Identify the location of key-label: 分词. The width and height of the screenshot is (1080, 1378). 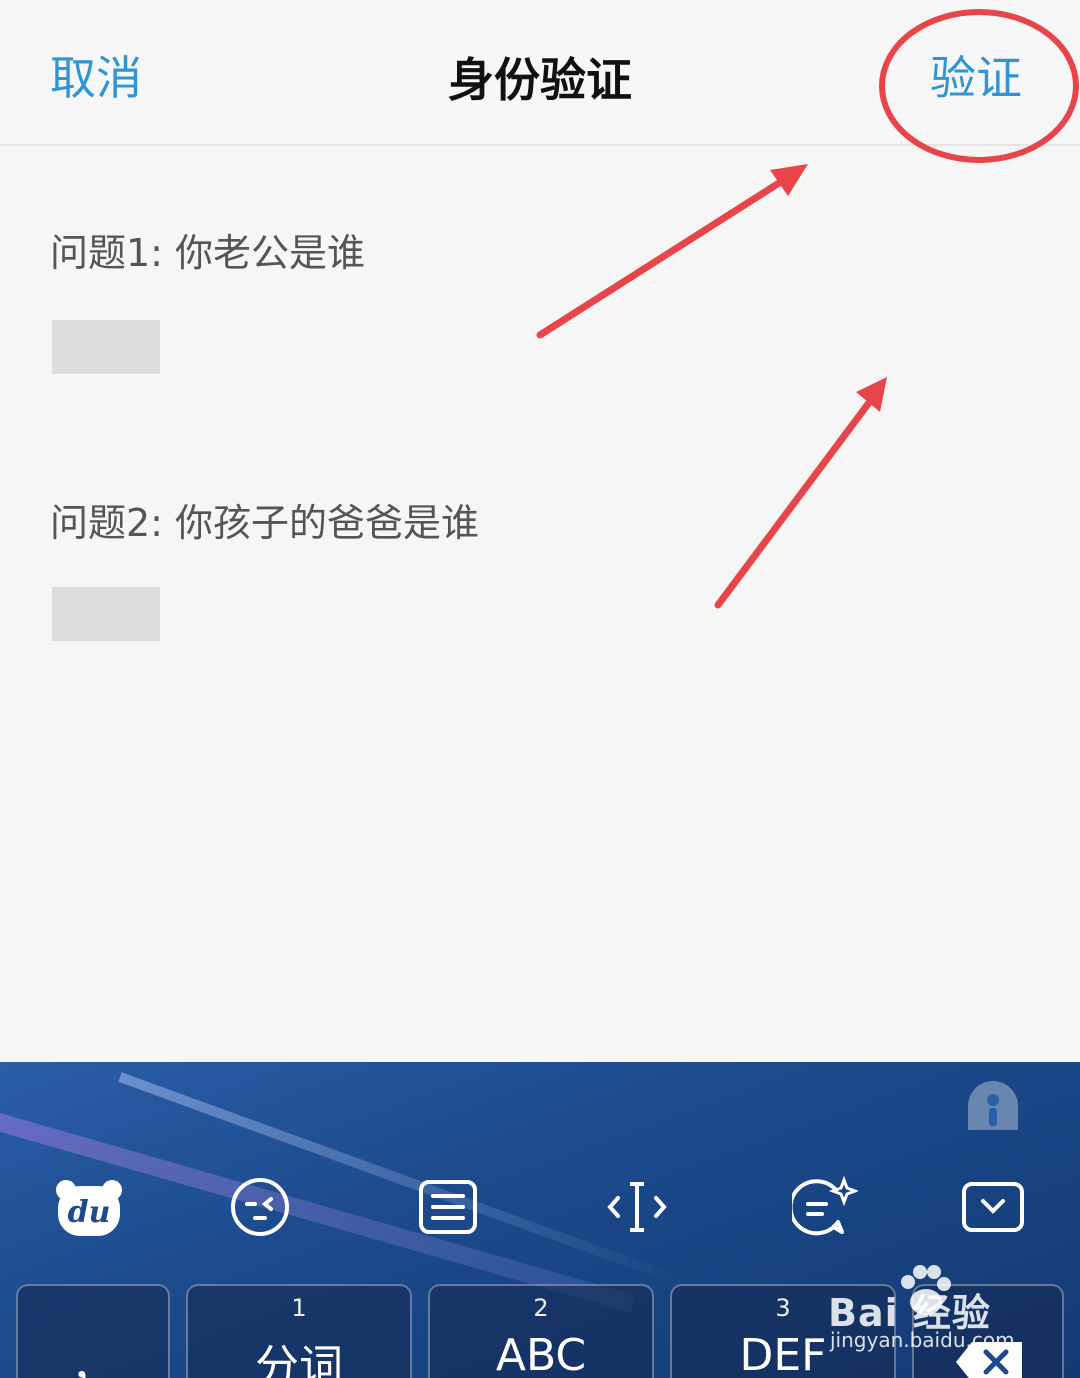
(299, 1359).